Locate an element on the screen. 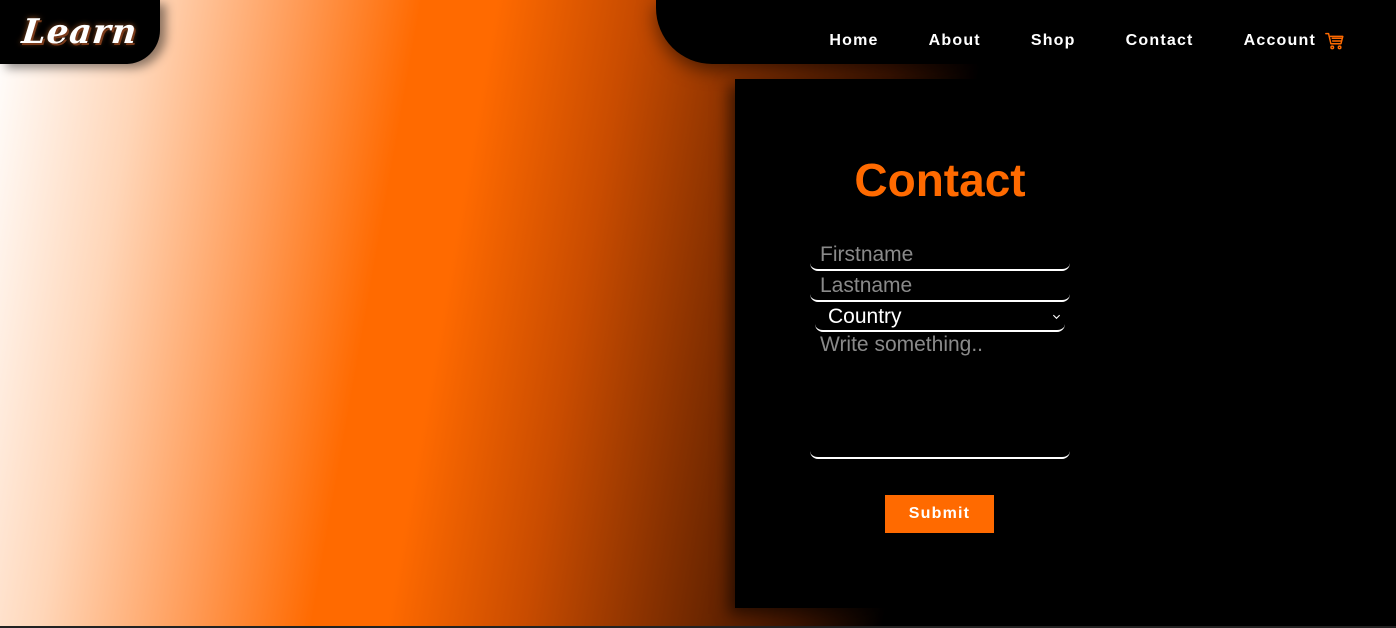  message-textarea is located at coordinates (940, 396).